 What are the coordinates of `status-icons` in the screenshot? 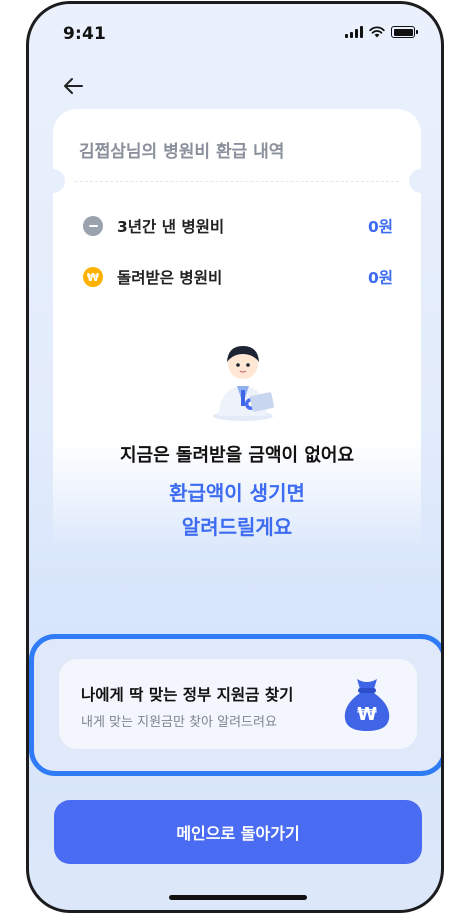 It's located at (381, 32).